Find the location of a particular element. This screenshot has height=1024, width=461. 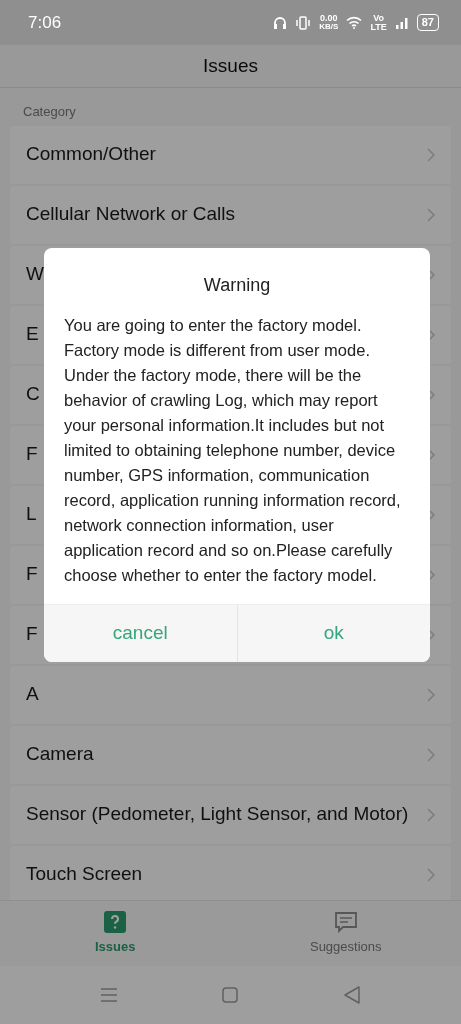

category-item: A is located at coordinates (230, 694).